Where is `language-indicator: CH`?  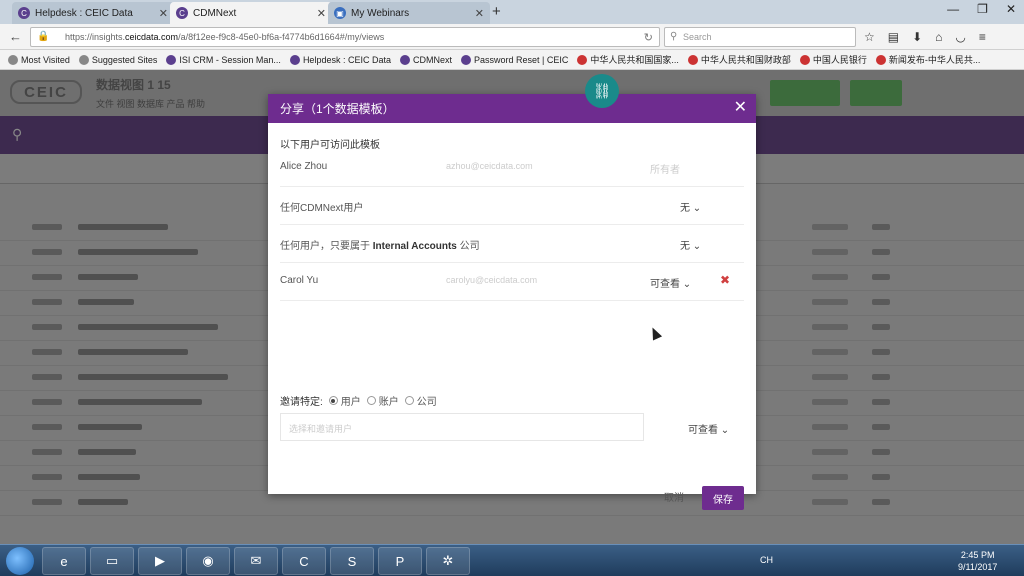 language-indicator: CH is located at coordinates (766, 560).